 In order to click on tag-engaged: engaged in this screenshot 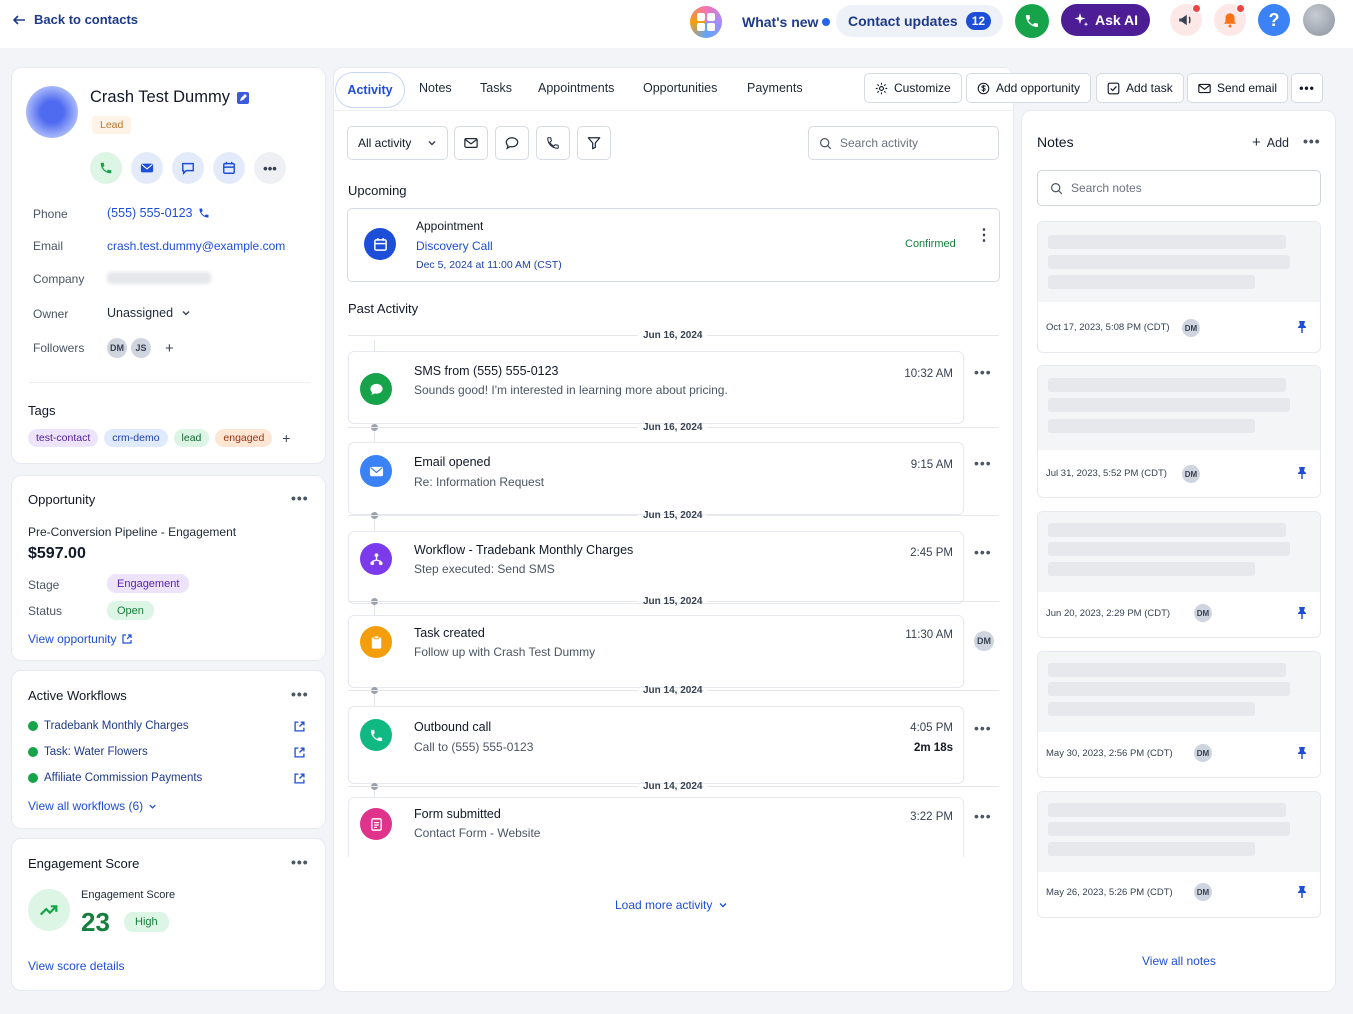, I will do `click(244, 438)`.